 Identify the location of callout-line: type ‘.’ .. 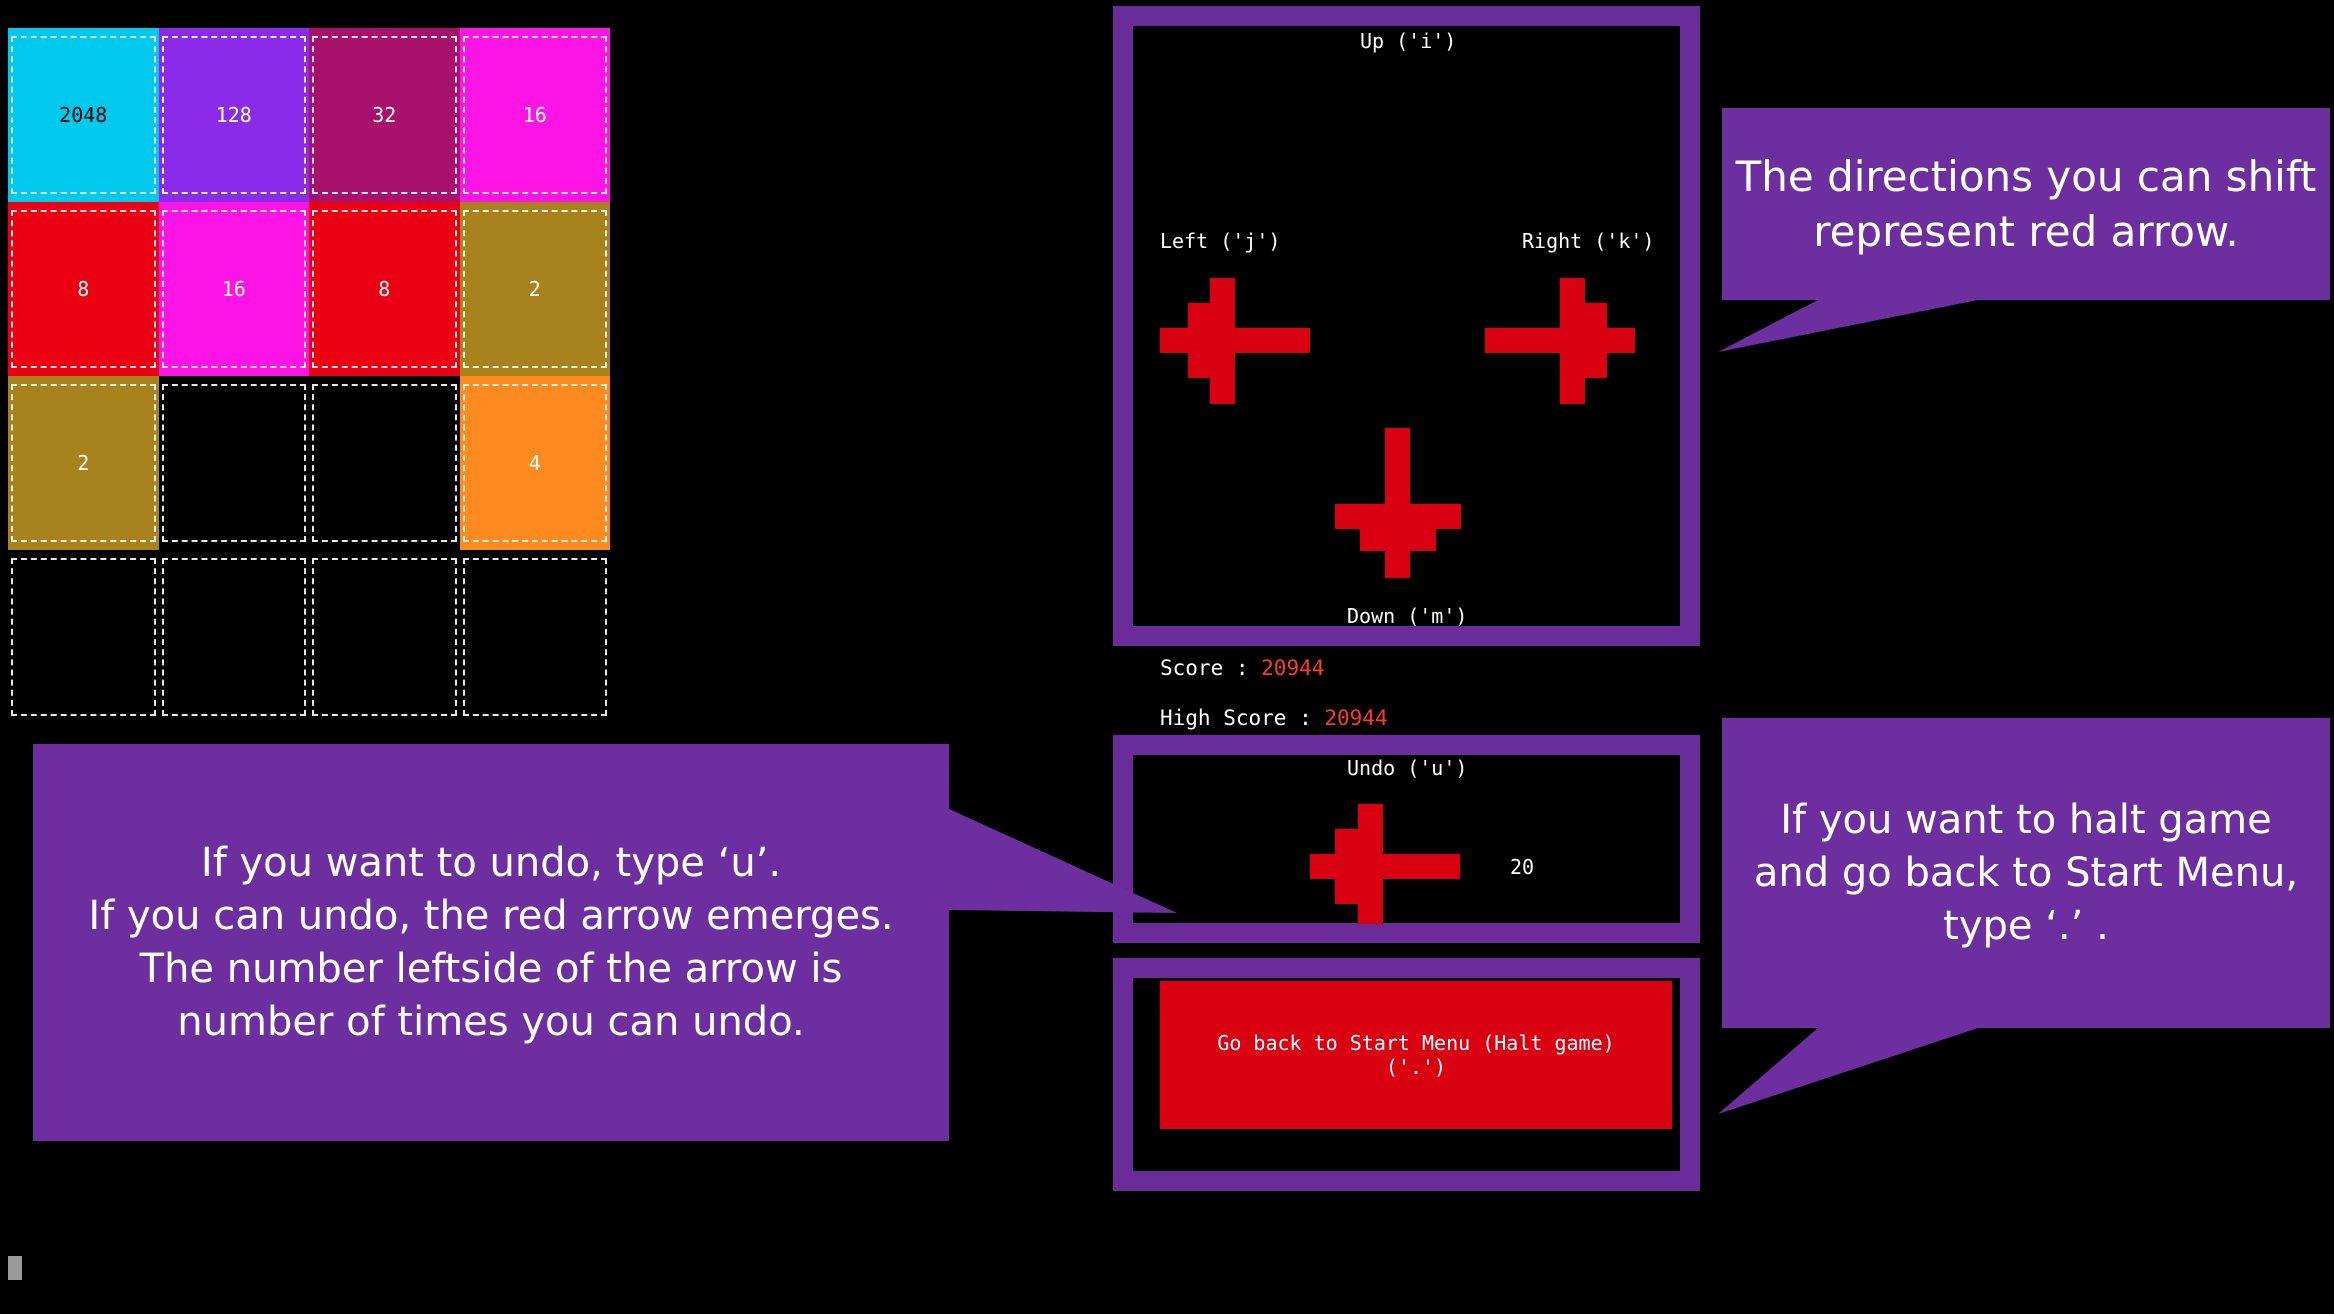
(2026, 925).